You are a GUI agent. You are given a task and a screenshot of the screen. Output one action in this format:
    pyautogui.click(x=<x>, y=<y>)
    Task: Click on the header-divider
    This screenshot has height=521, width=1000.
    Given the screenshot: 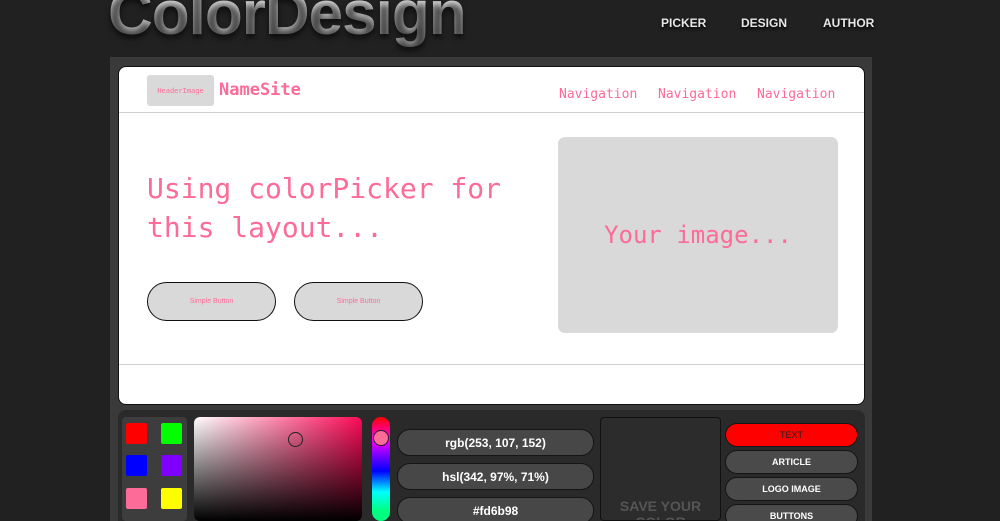 What is the action you would take?
    pyautogui.click(x=491, y=112)
    